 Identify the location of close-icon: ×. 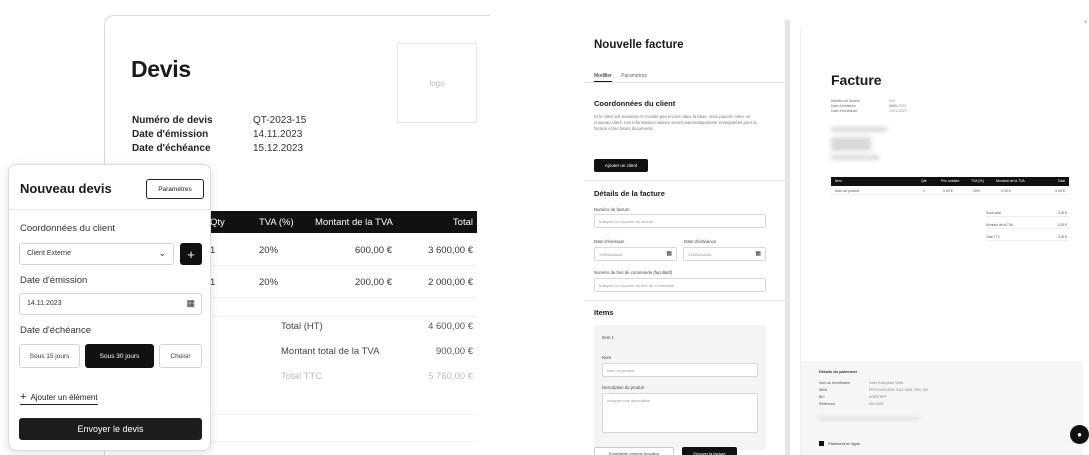
(1086, 23).